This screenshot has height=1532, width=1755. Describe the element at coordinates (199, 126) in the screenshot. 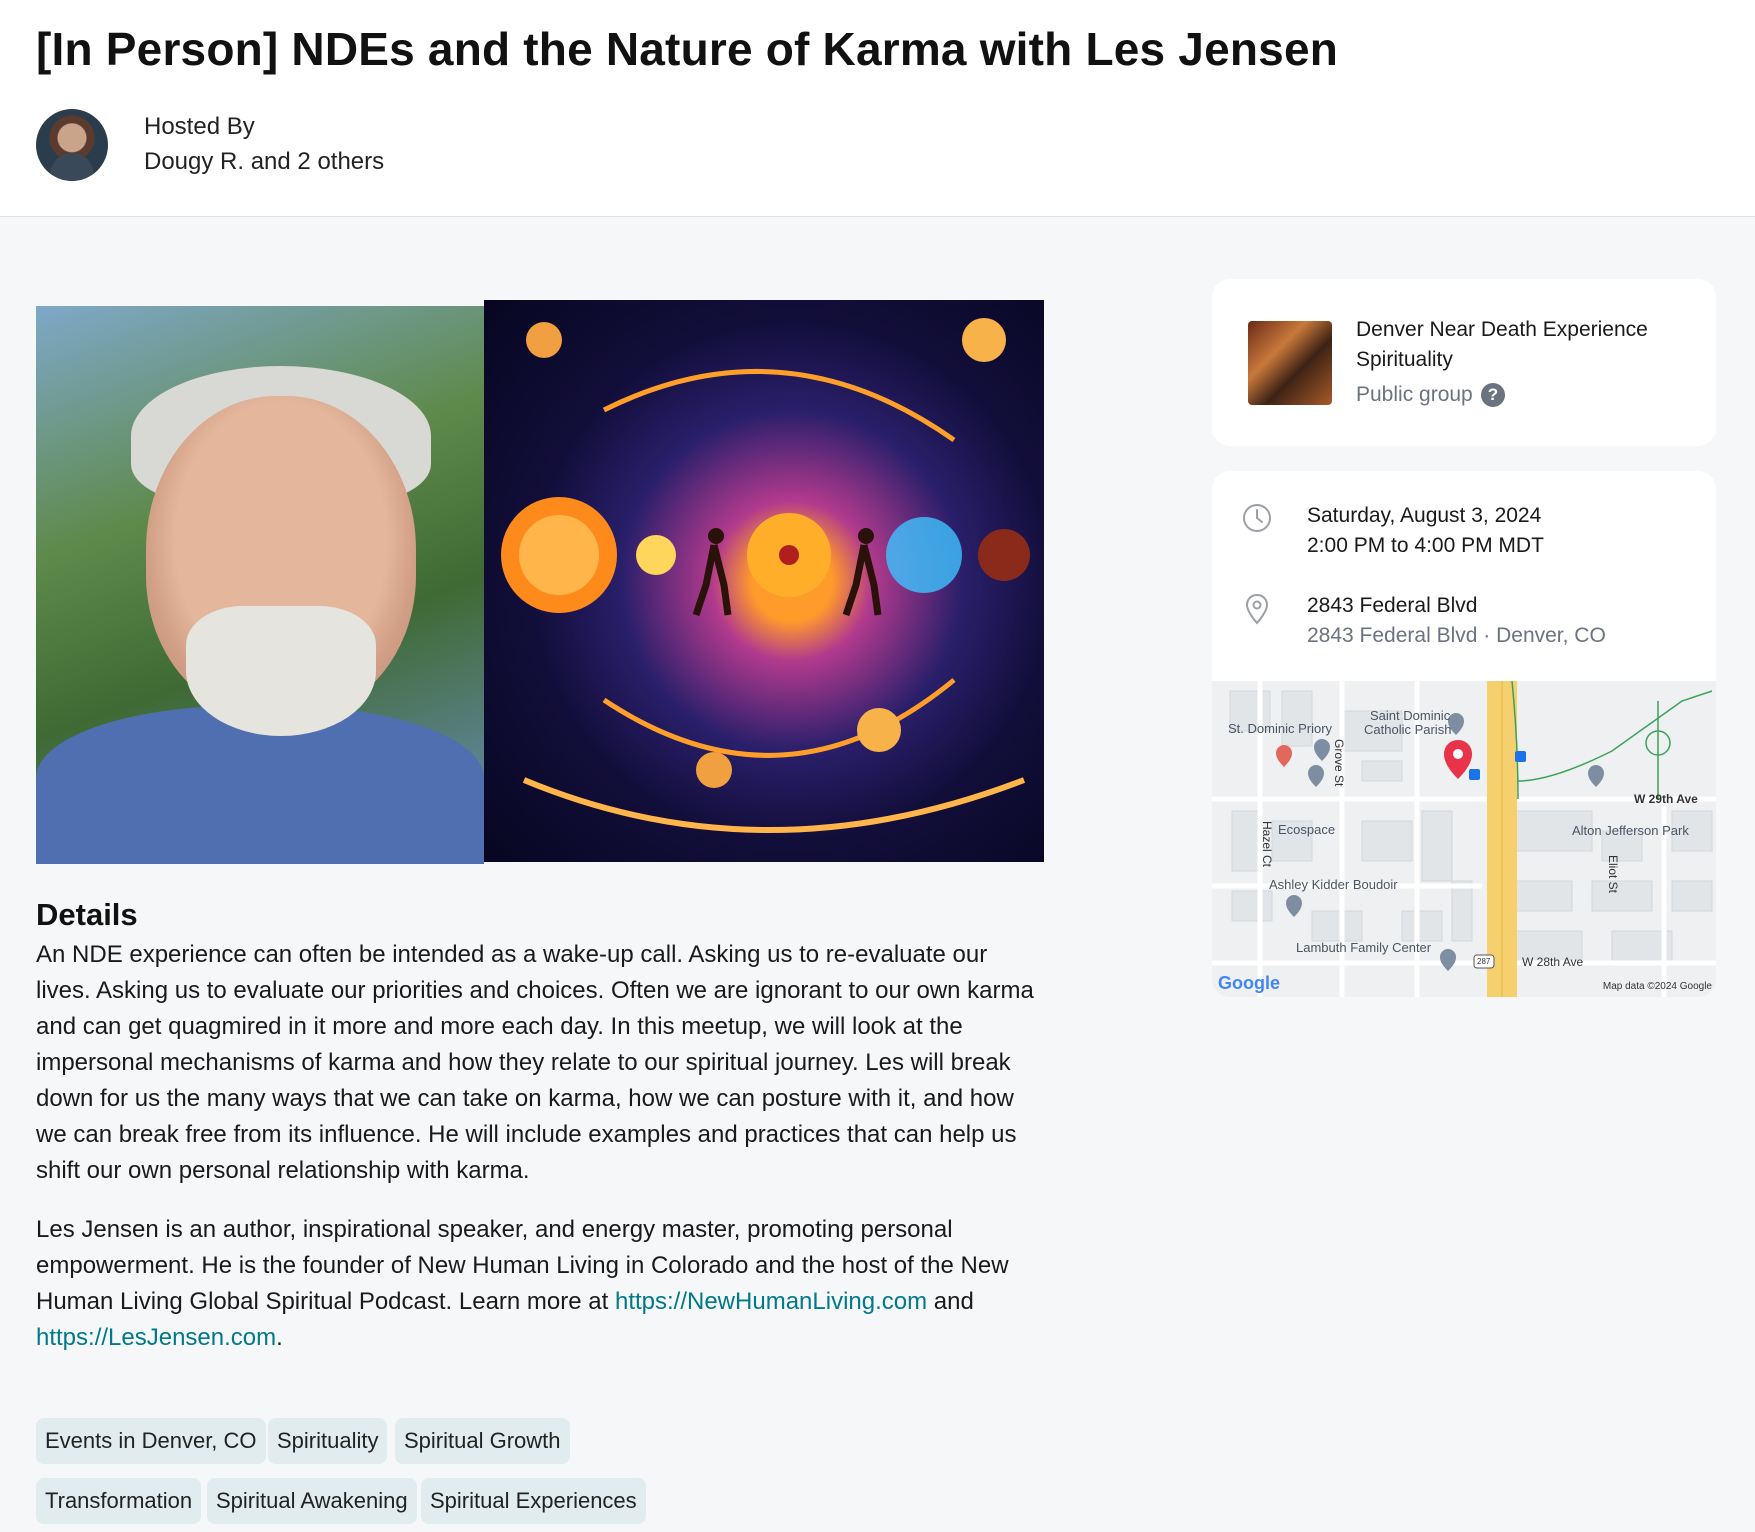

I see `hosted-by-label: Hosted By` at that location.